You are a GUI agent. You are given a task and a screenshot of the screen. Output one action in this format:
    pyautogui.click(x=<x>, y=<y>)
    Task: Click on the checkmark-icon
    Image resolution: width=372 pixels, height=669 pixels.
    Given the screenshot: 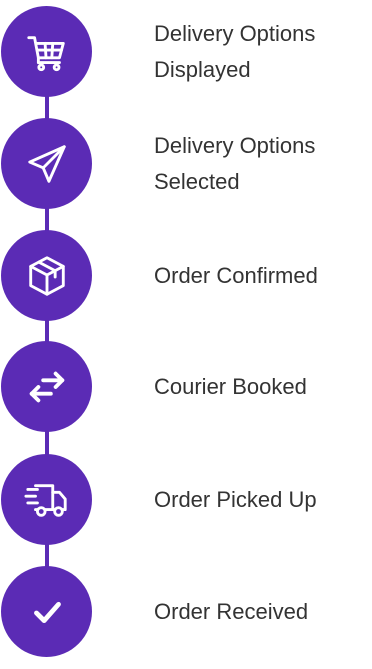 What is the action you would take?
    pyautogui.click(x=47, y=612)
    